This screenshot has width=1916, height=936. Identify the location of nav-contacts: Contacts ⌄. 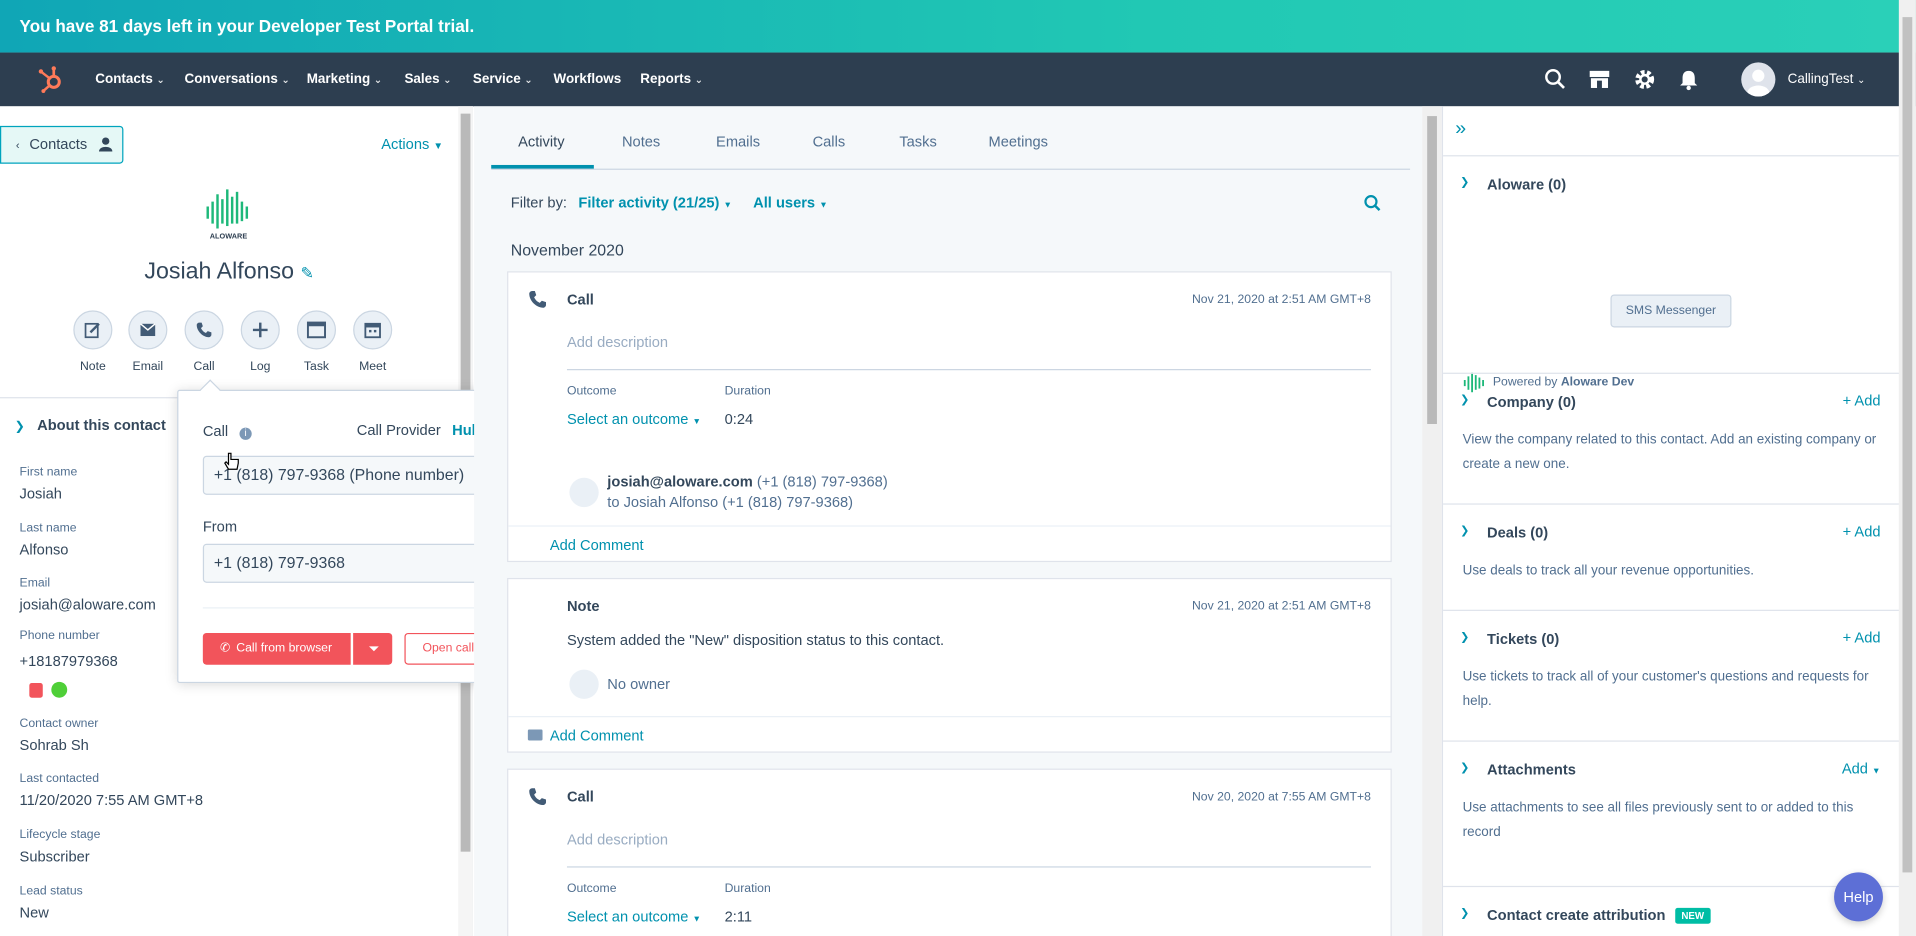
(129, 80).